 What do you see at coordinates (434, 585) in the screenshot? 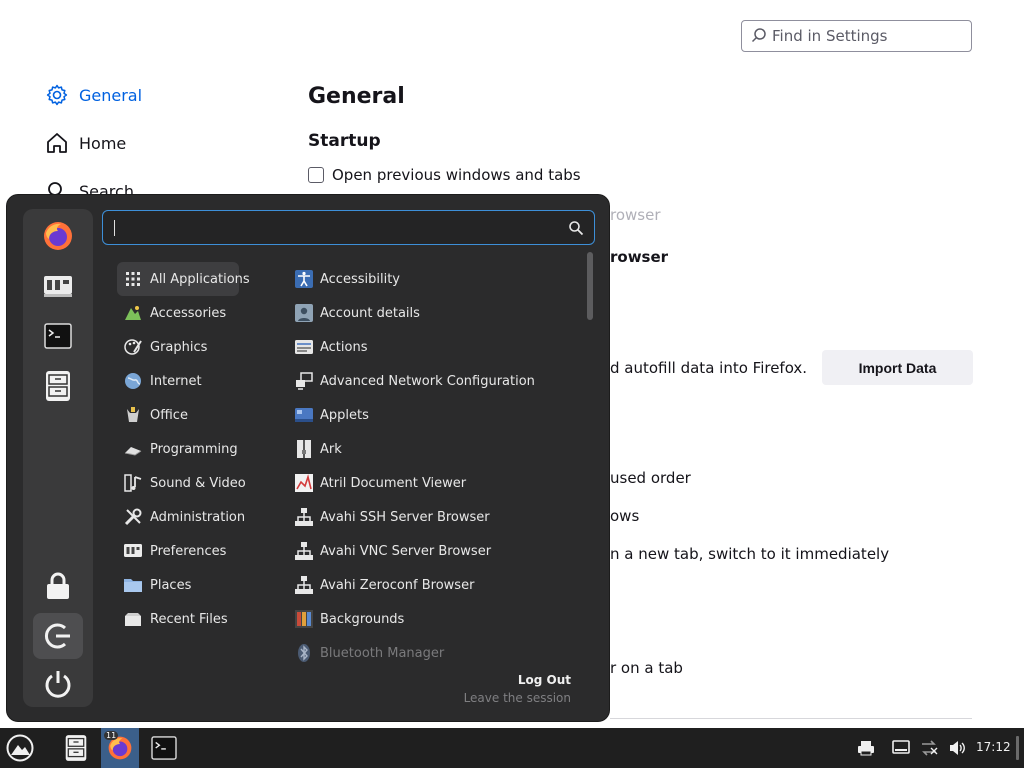
I see `app-avahi-zeroconf-browser: Avahi Zeroconf Browser` at bounding box center [434, 585].